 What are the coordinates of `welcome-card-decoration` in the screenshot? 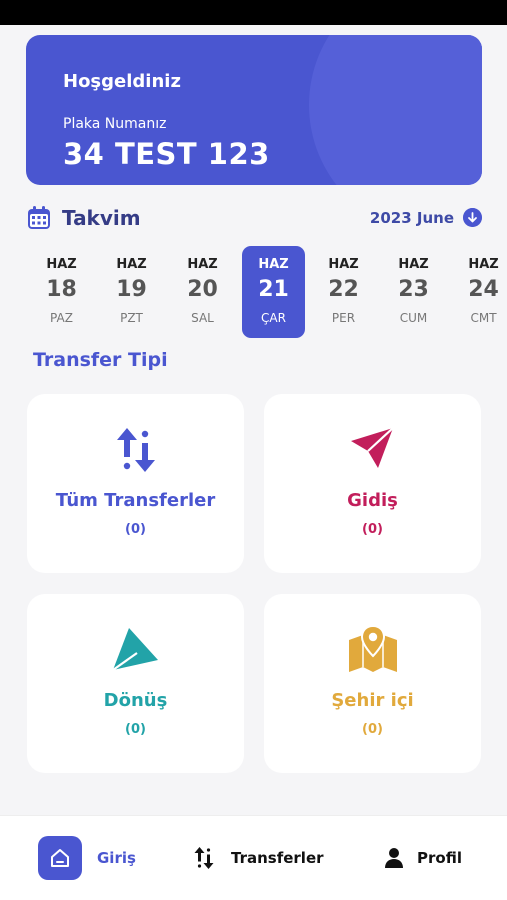 It's located at (395, 110).